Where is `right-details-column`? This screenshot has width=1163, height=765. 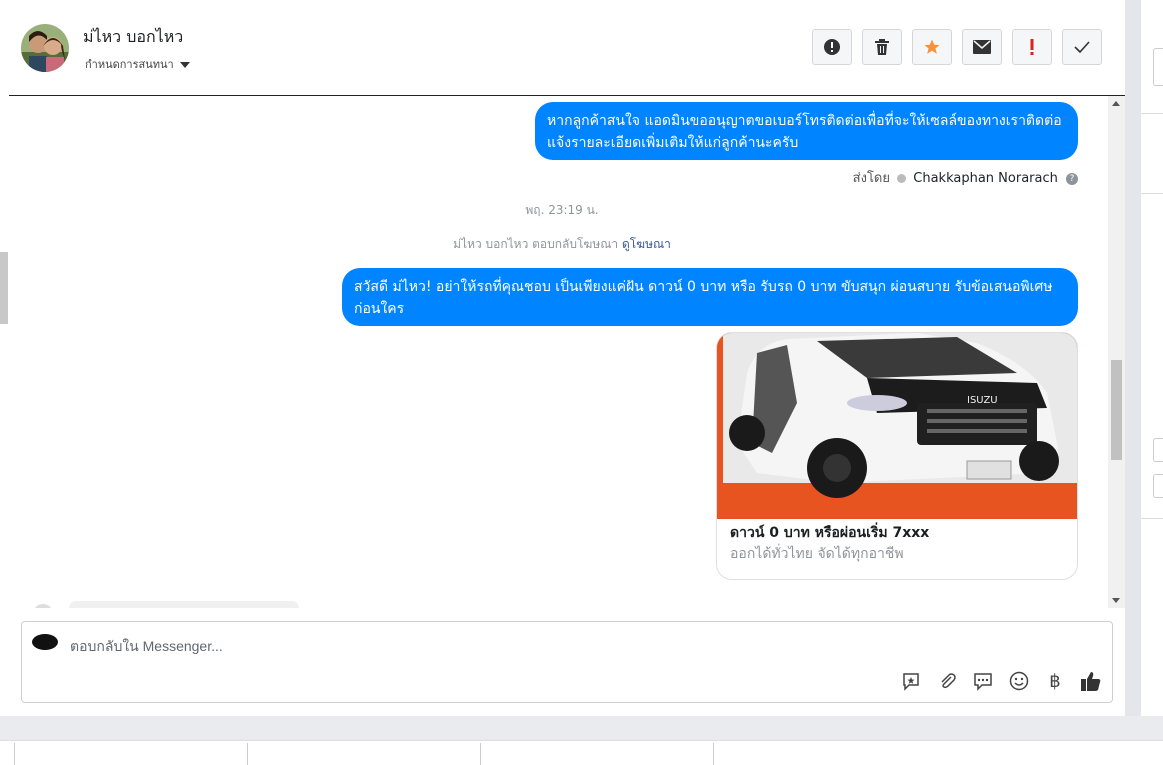
right-details-column is located at coordinates (1144, 358).